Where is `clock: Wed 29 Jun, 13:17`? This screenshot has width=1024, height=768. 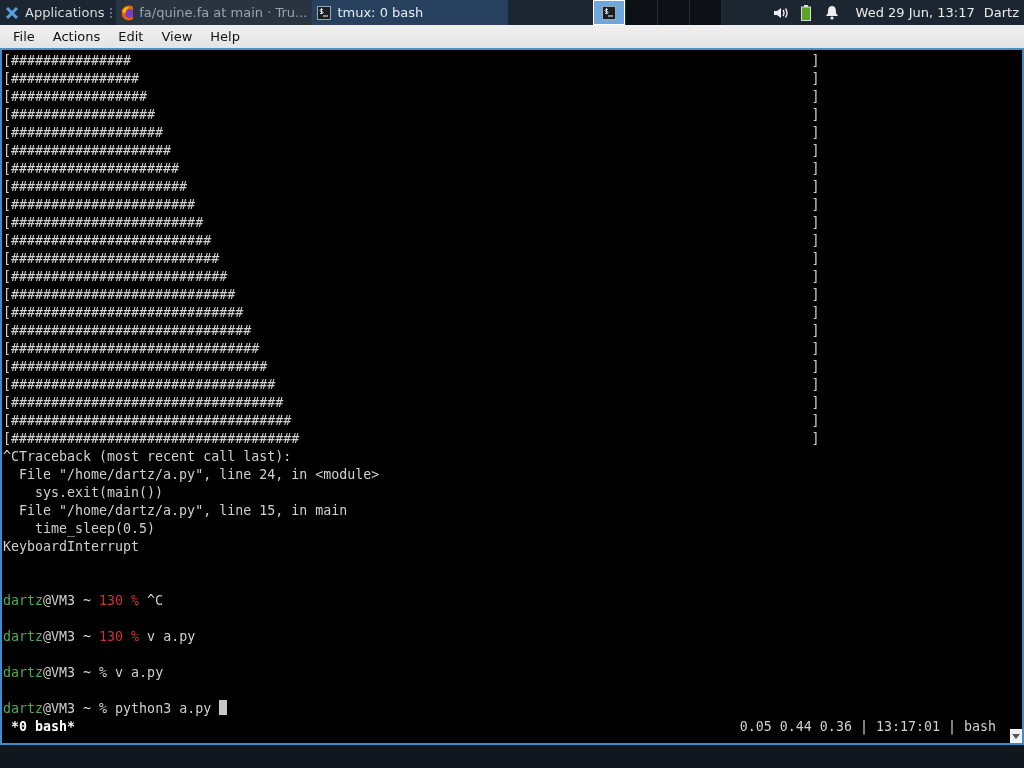
clock: Wed 29 Jun, 13:17 is located at coordinates (915, 12).